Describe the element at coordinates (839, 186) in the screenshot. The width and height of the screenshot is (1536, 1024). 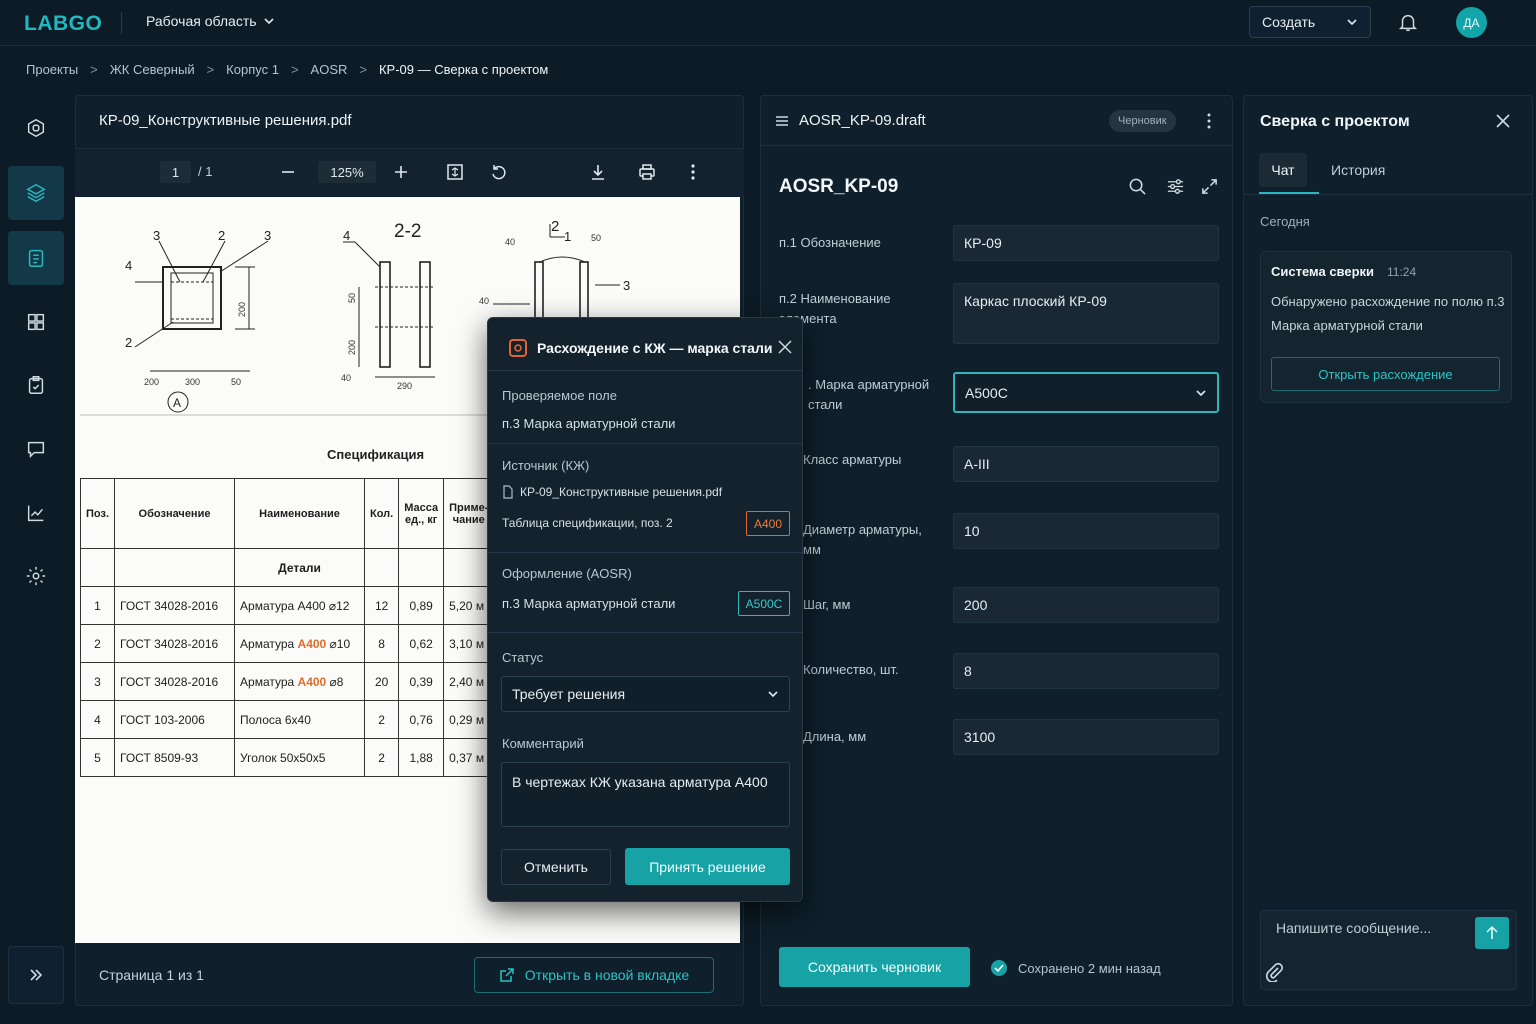
I see `document-title: AOSR_KP-09` at that location.